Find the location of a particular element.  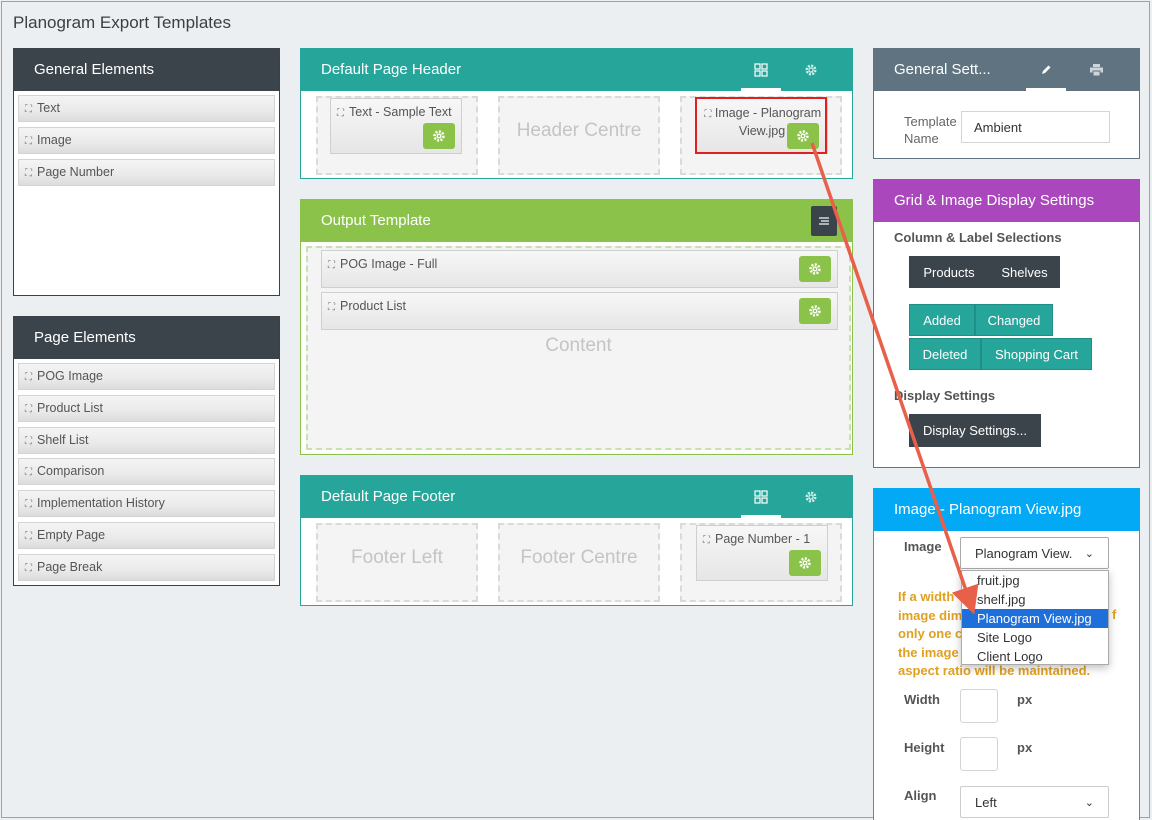

template-name-label: Template Name is located at coordinates (930, 130).